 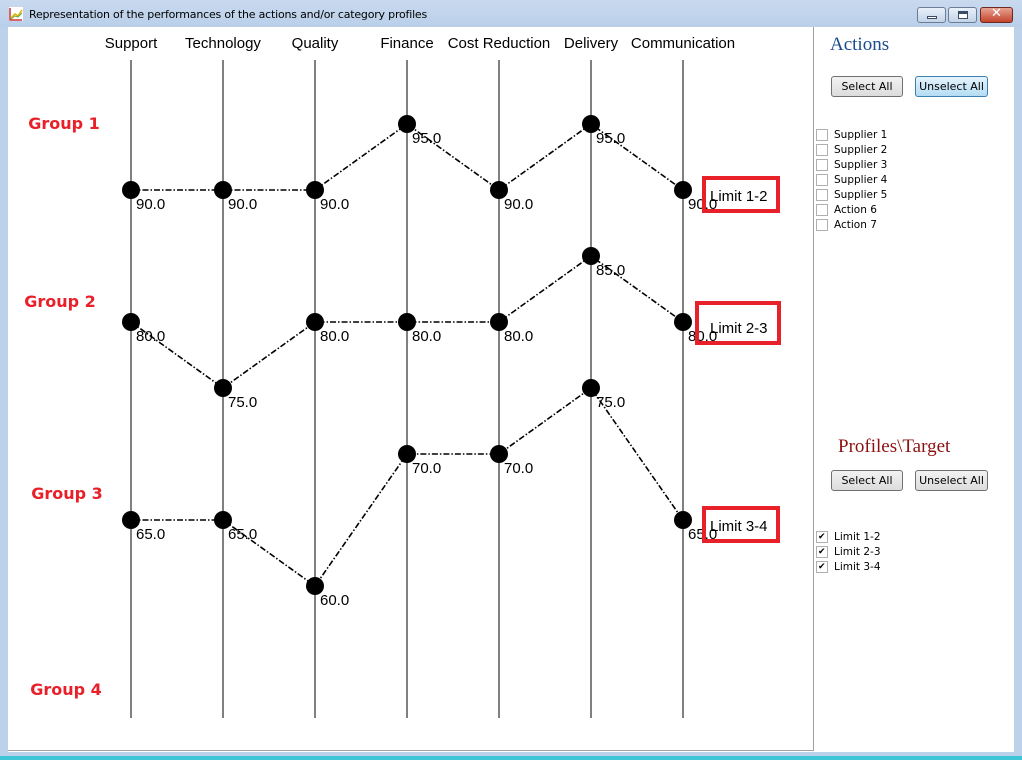 What do you see at coordinates (951, 480) in the screenshot?
I see `profiles-unselect-all-button: Unselect All` at bounding box center [951, 480].